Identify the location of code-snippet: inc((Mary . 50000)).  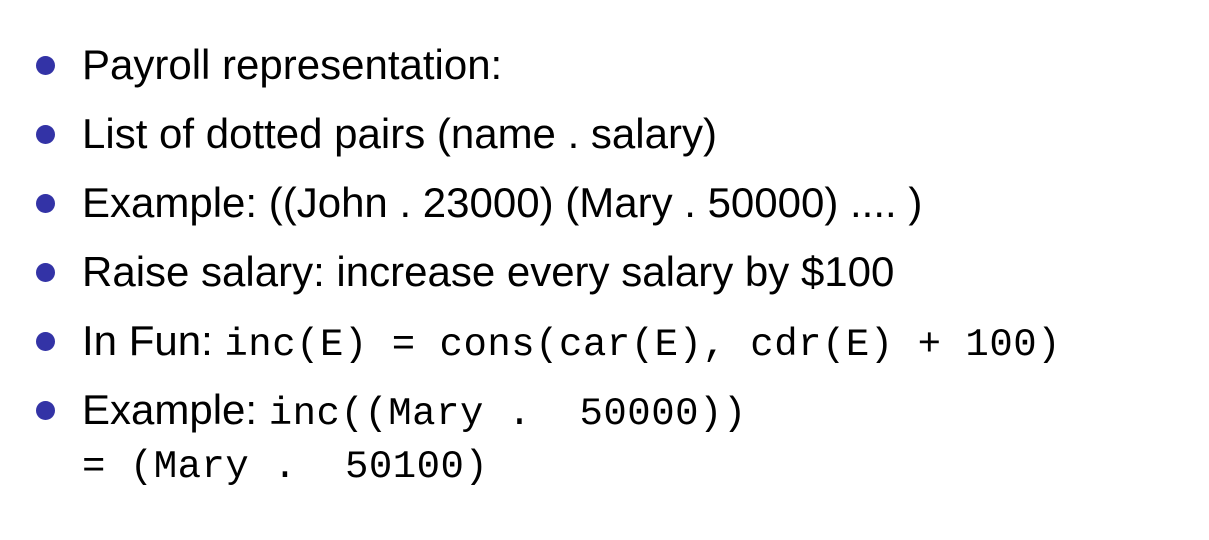
(507, 414).